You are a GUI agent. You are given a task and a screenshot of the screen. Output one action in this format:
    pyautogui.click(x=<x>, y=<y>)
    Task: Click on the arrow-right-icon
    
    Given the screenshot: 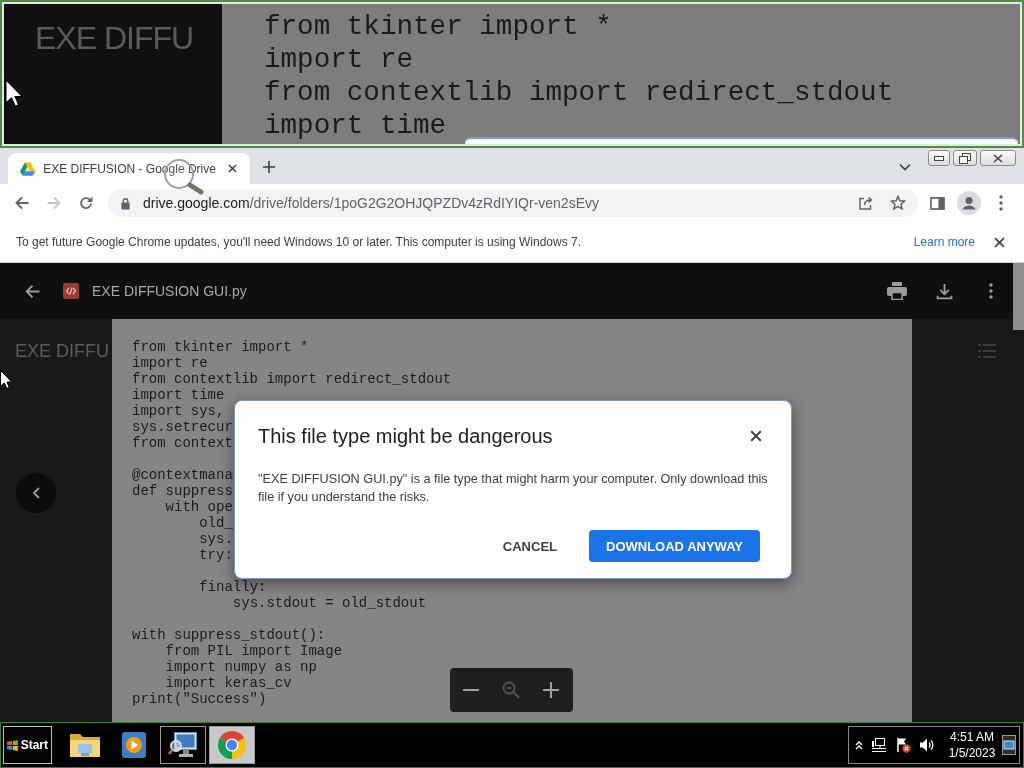 What is the action you would take?
    pyautogui.click(x=54, y=203)
    